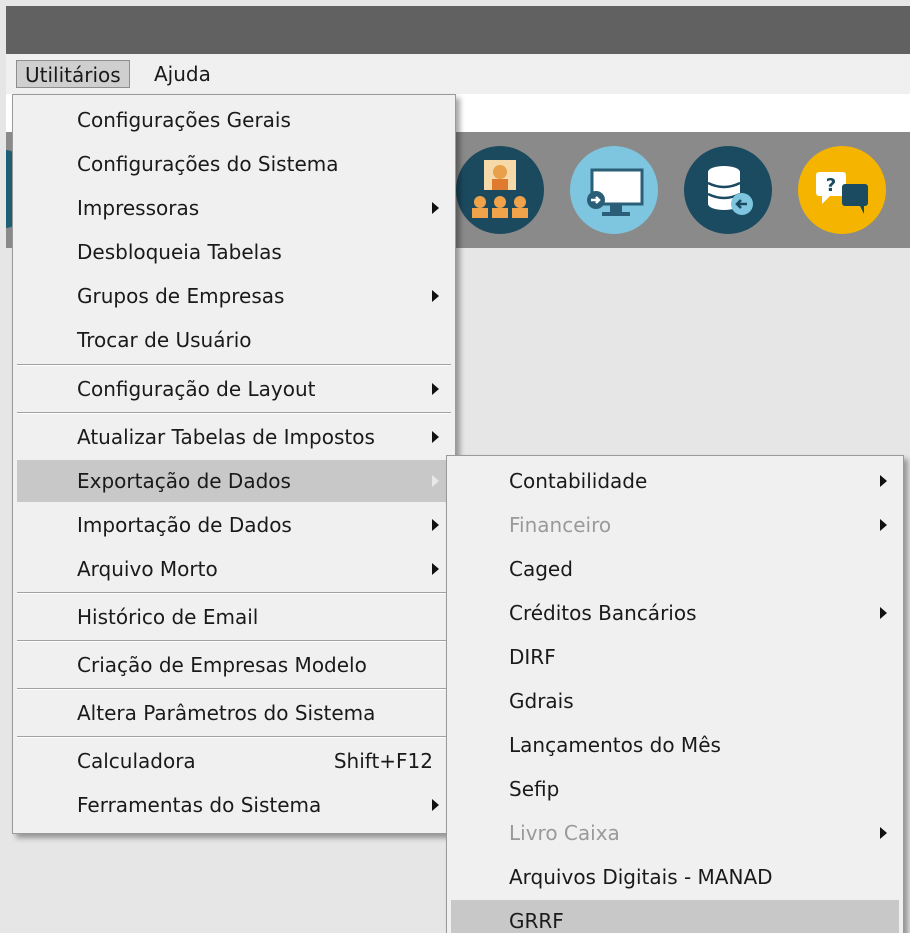  Describe the element at coordinates (234, 761) in the screenshot. I see `menu-item-calculadora: Calculadora Shift+F12` at that location.